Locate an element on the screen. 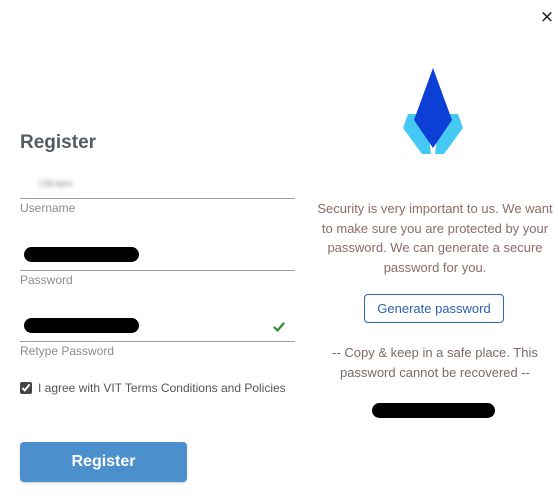 The width and height of the screenshot is (558, 501). password-field: Password is located at coordinates (157, 266).